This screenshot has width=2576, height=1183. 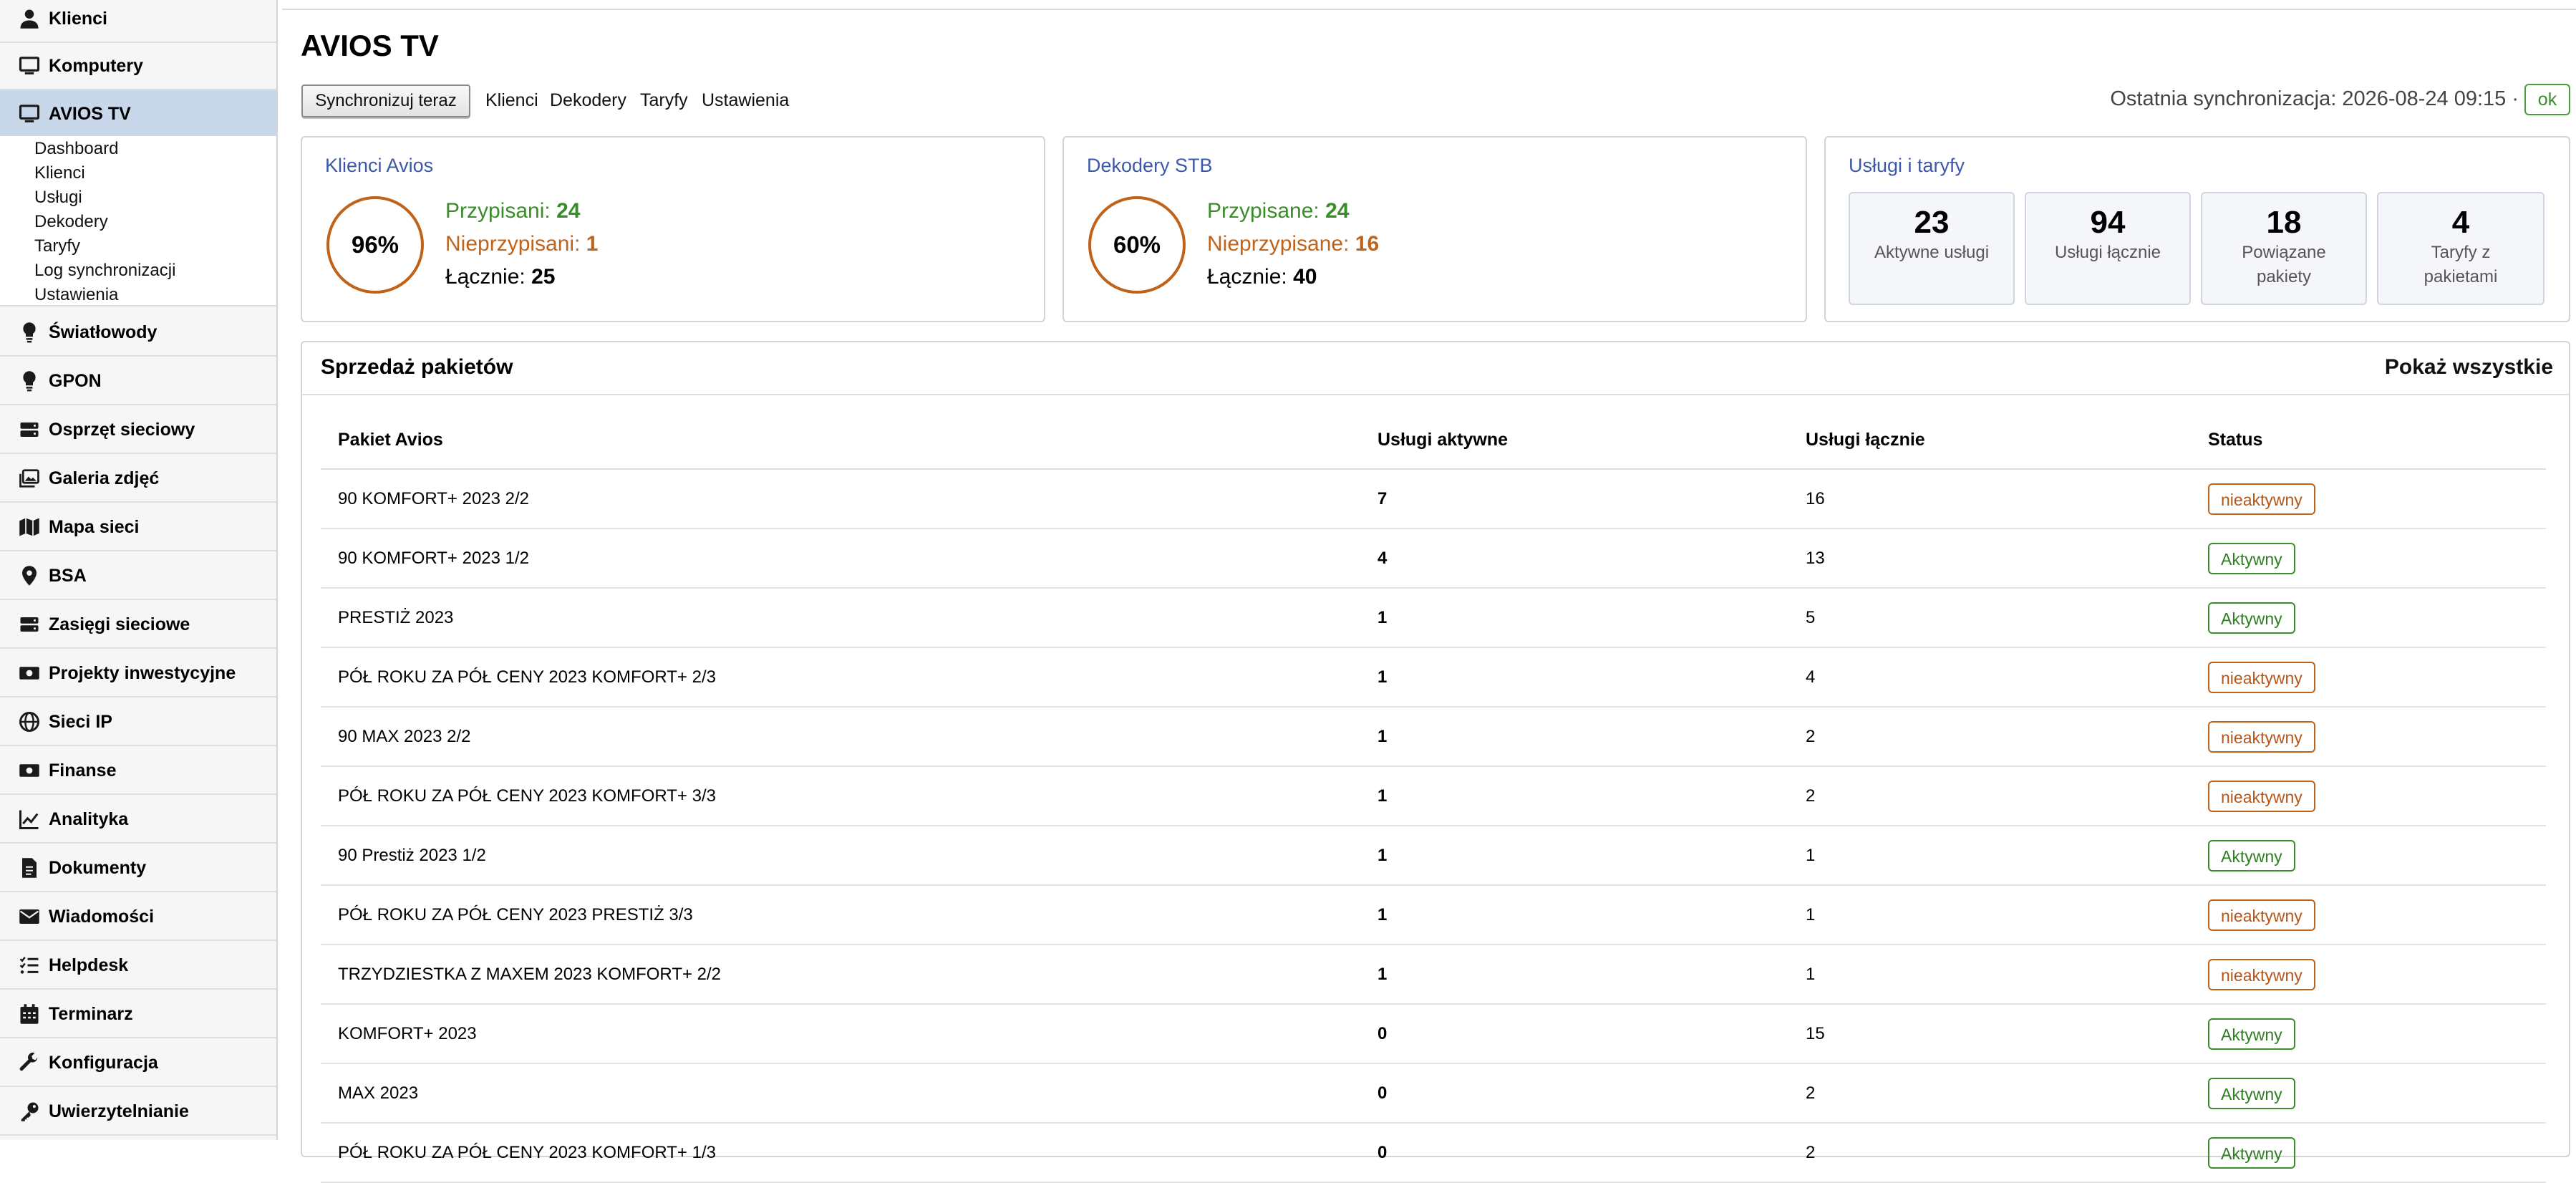 What do you see at coordinates (379, 165) in the screenshot?
I see `clients-card-title: Klienci Avios` at bounding box center [379, 165].